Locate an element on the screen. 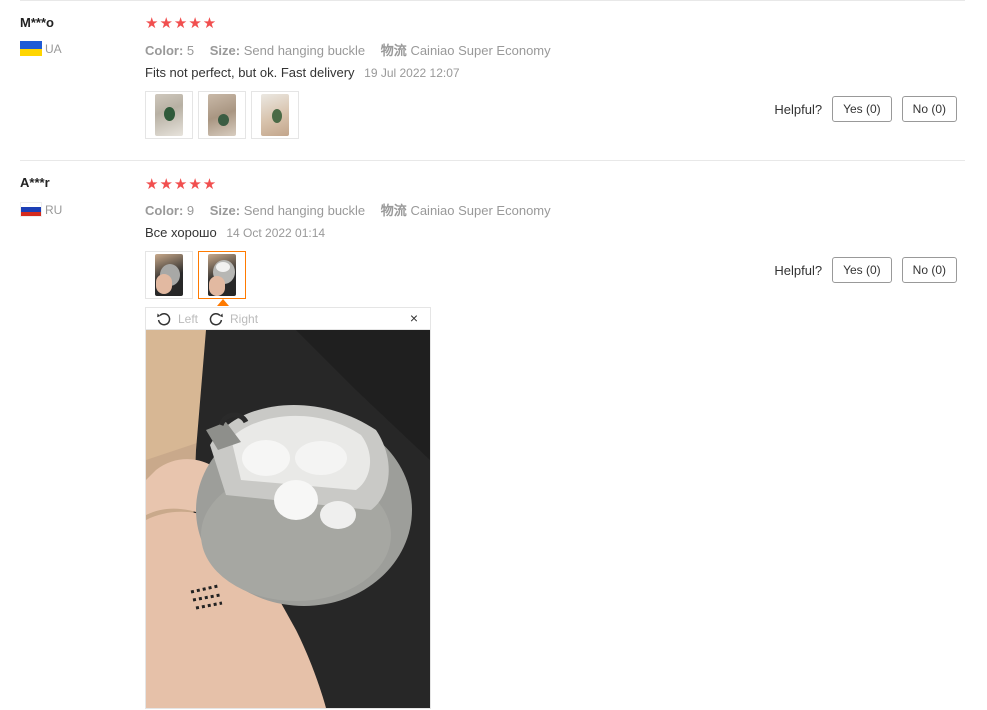  rotate-left-button: Left is located at coordinates (177, 319).